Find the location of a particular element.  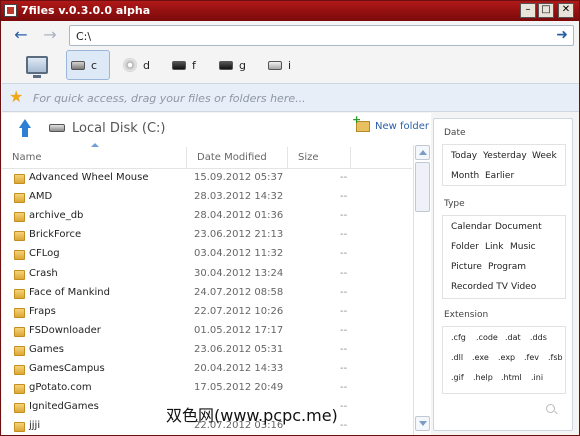

type-filter-option: Document is located at coordinates (518, 227).